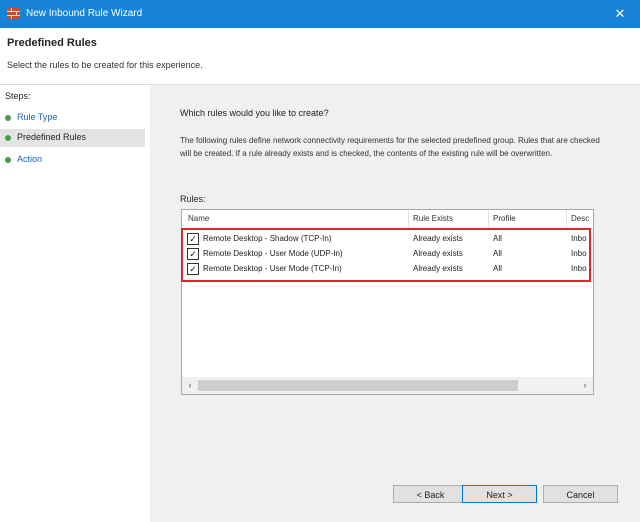 The image size is (640, 522). Describe the element at coordinates (580, 494) in the screenshot. I see `cancel-button: Cancel` at that location.